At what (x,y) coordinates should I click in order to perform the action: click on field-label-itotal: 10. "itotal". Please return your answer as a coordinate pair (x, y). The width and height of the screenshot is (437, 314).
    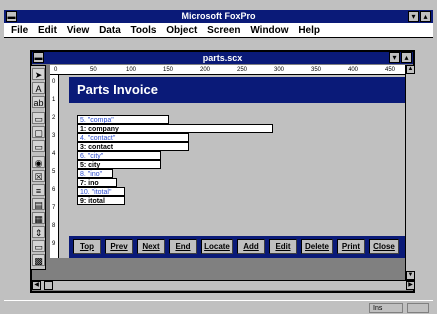
    Looking at the image, I should click on (101, 191).